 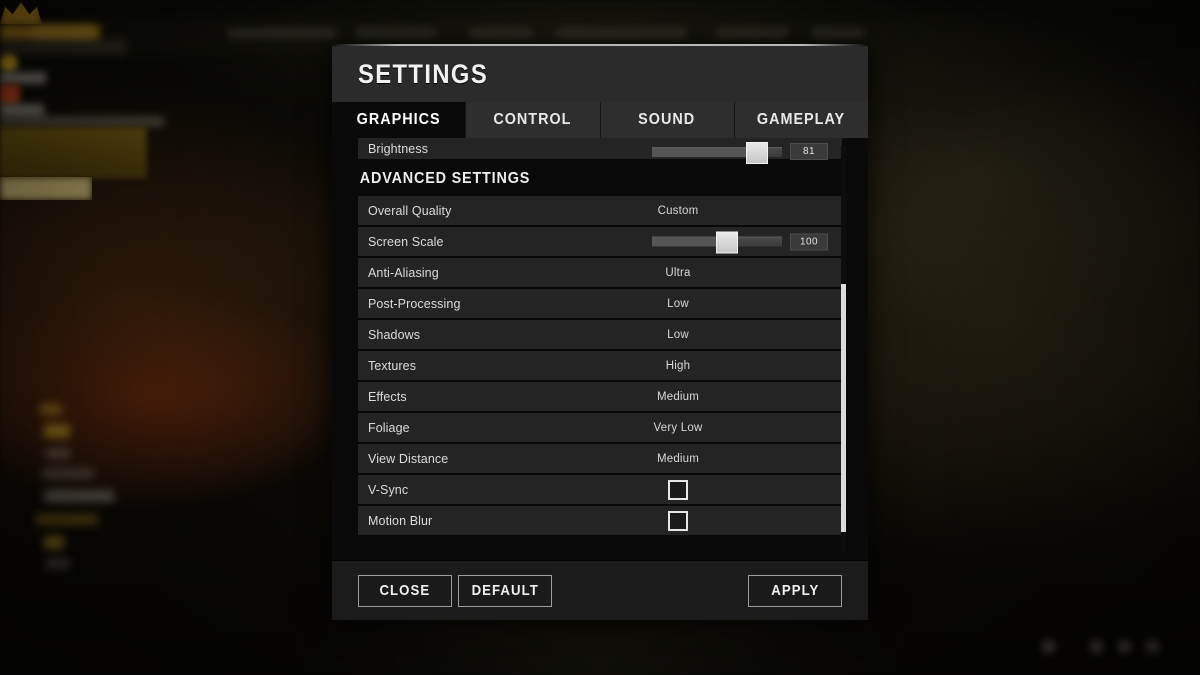 I want to click on tab-sound-label: SOUND, so click(x=667, y=119).